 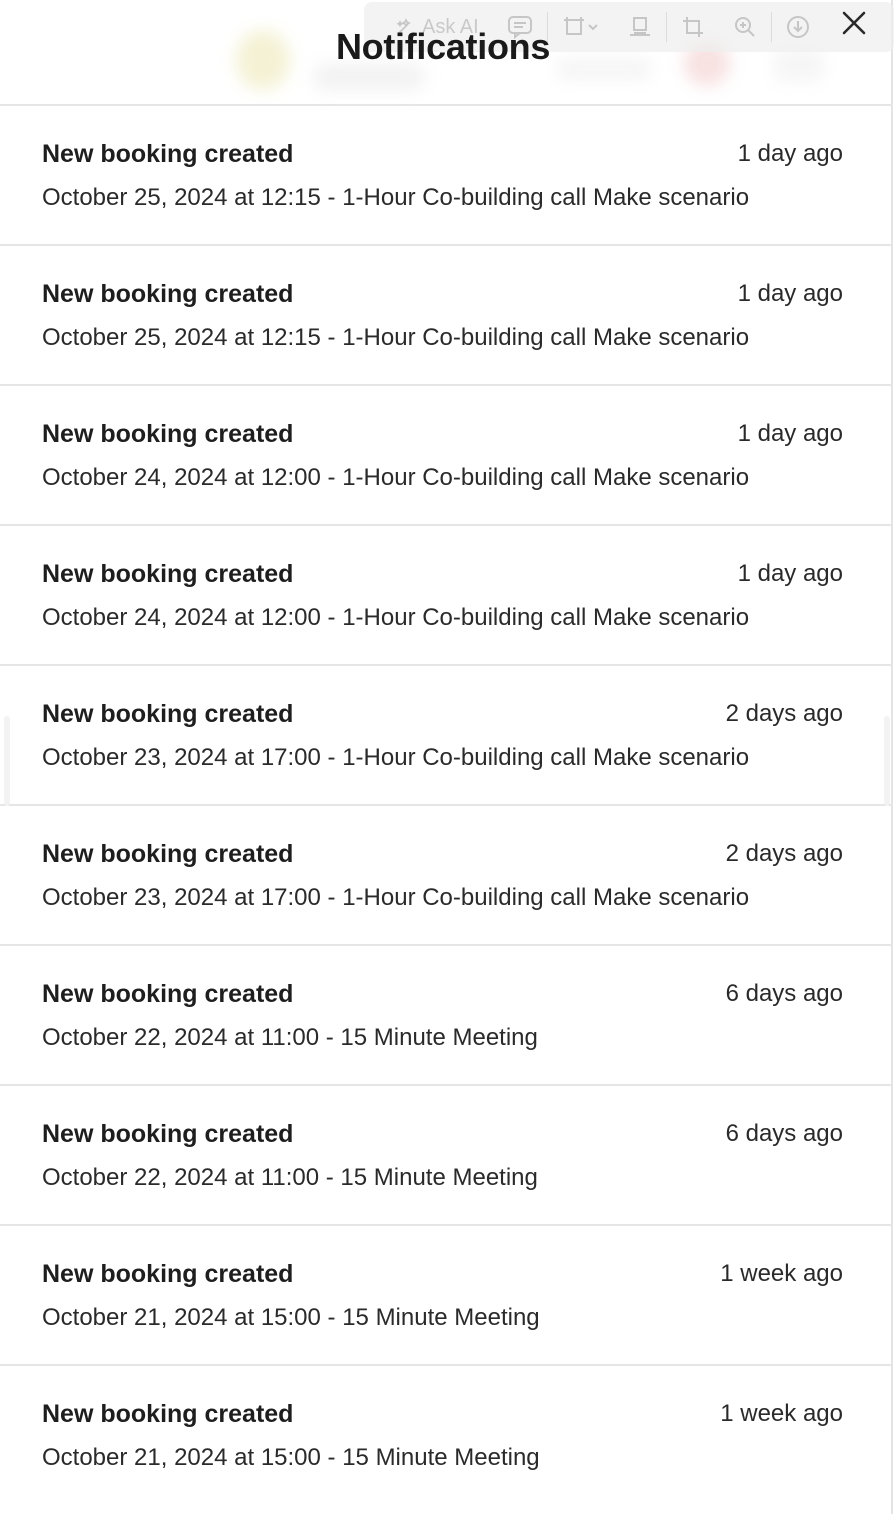 What do you see at coordinates (7, 761) in the screenshot?
I see `scroll-indicator` at bounding box center [7, 761].